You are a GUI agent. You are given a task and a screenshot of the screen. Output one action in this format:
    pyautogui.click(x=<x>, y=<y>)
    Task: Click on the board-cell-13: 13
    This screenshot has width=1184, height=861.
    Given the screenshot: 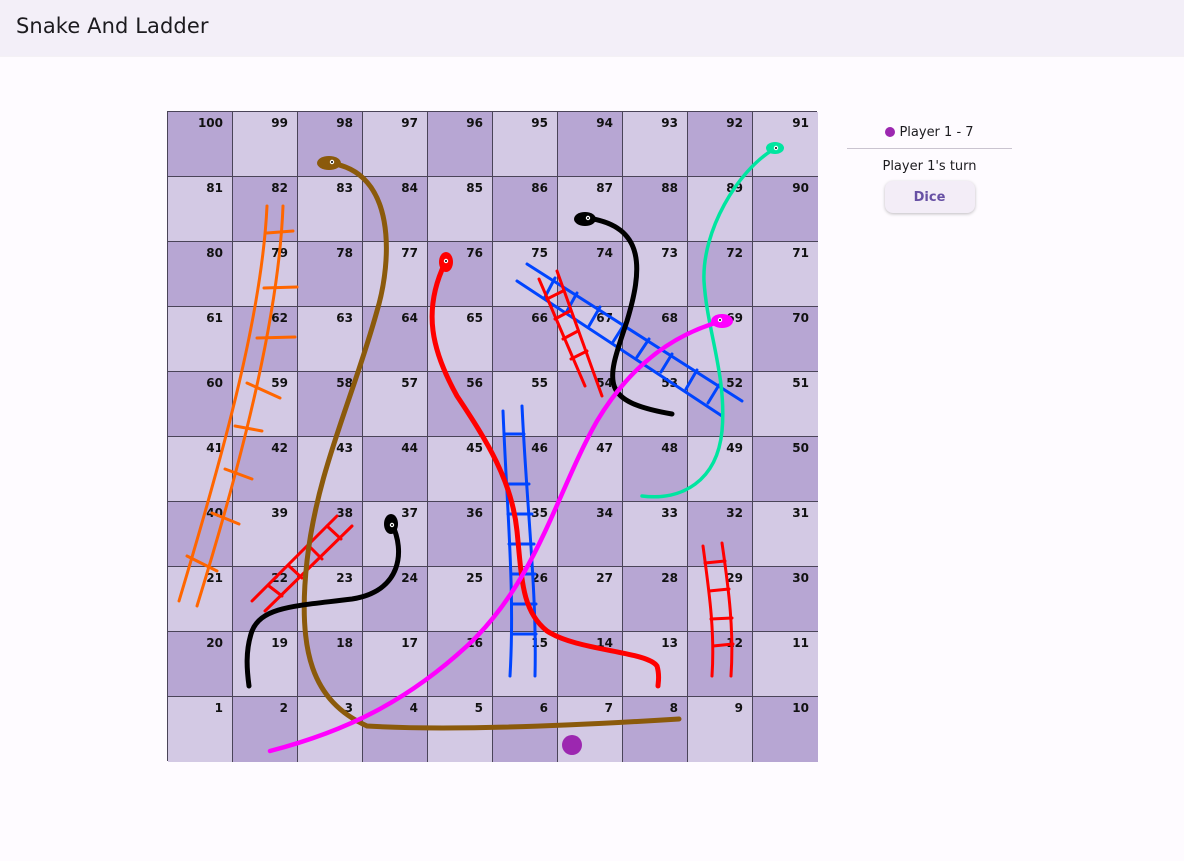 What is the action you would take?
    pyautogui.click(x=655, y=664)
    